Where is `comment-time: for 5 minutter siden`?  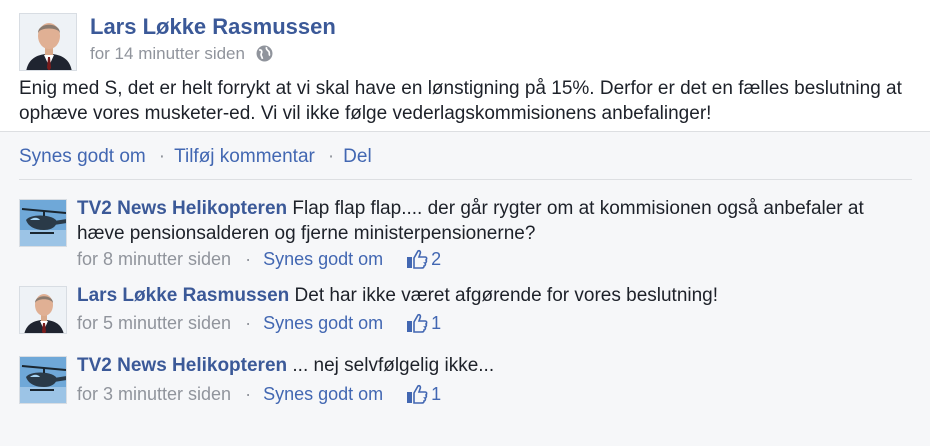
comment-time: for 5 minutter siden is located at coordinates (154, 323).